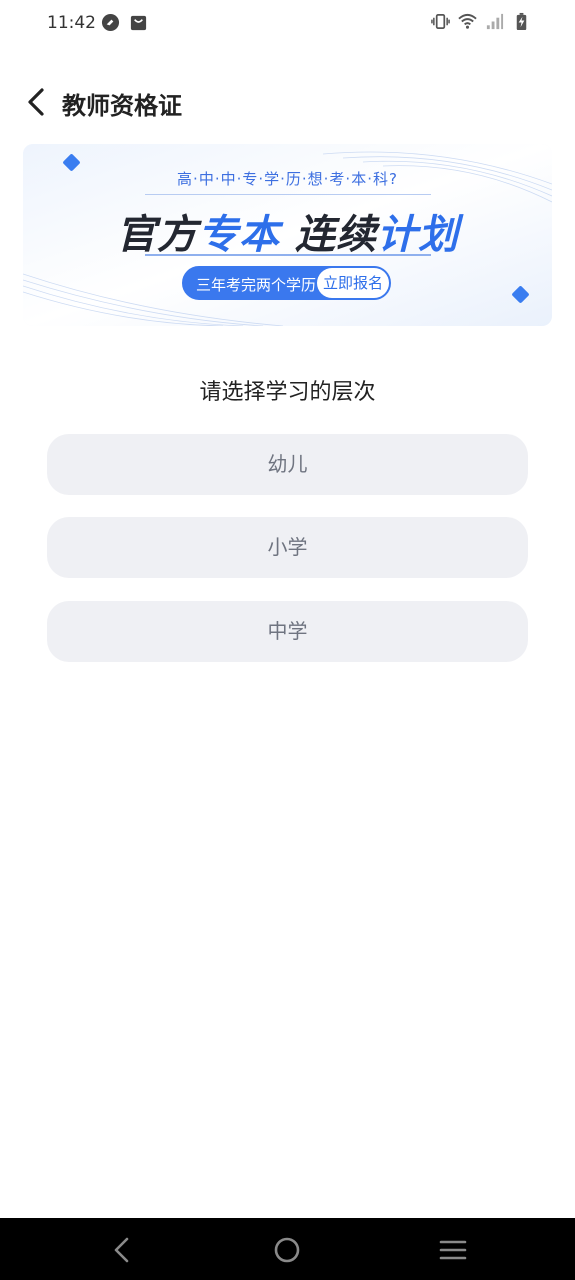  I want to click on home-circle-icon, so click(287, 1250).